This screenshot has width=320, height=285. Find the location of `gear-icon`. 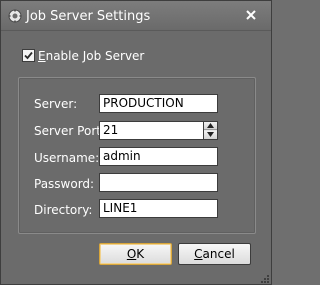

gear-icon is located at coordinates (15, 16).